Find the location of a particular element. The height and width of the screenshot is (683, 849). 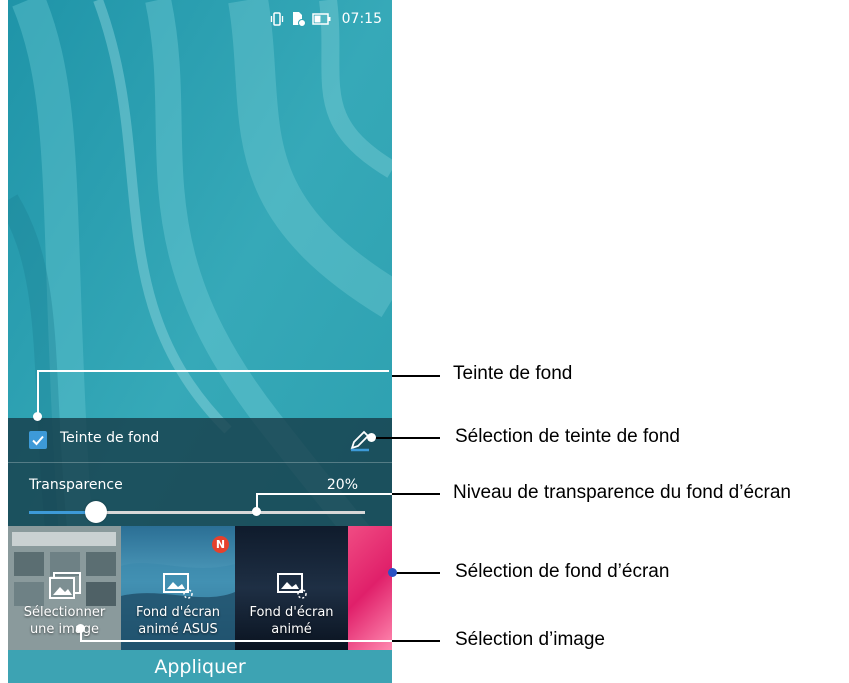

select-image-label: Sélectionner une image is located at coordinates (64, 621).